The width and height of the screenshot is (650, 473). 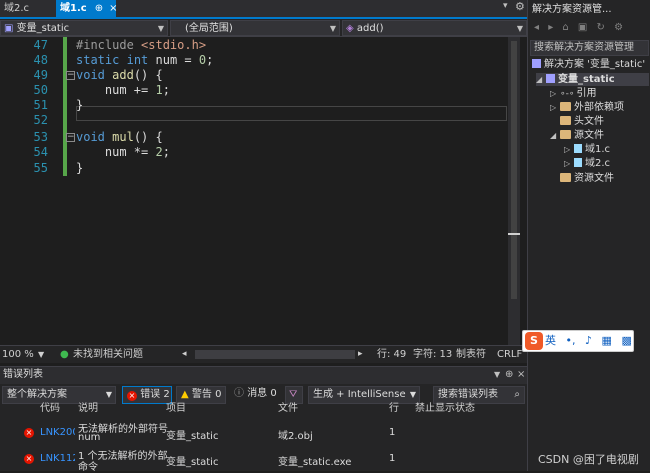 I want to click on column-header-description: 说明, so click(x=88, y=409).